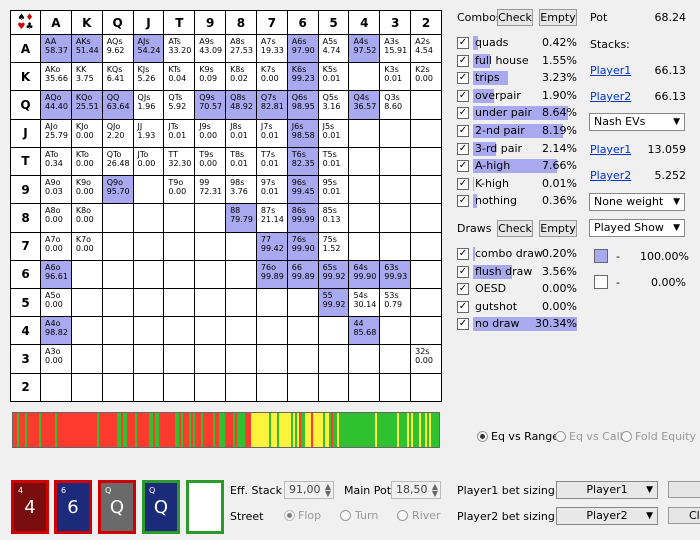 Image resolution: width=700 pixels, height=540 pixels. What do you see at coordinates (517, 272) in the screenshot?
I see `draws-row: ✓ flush draw 3.56%` at bounding box center [517, 272].